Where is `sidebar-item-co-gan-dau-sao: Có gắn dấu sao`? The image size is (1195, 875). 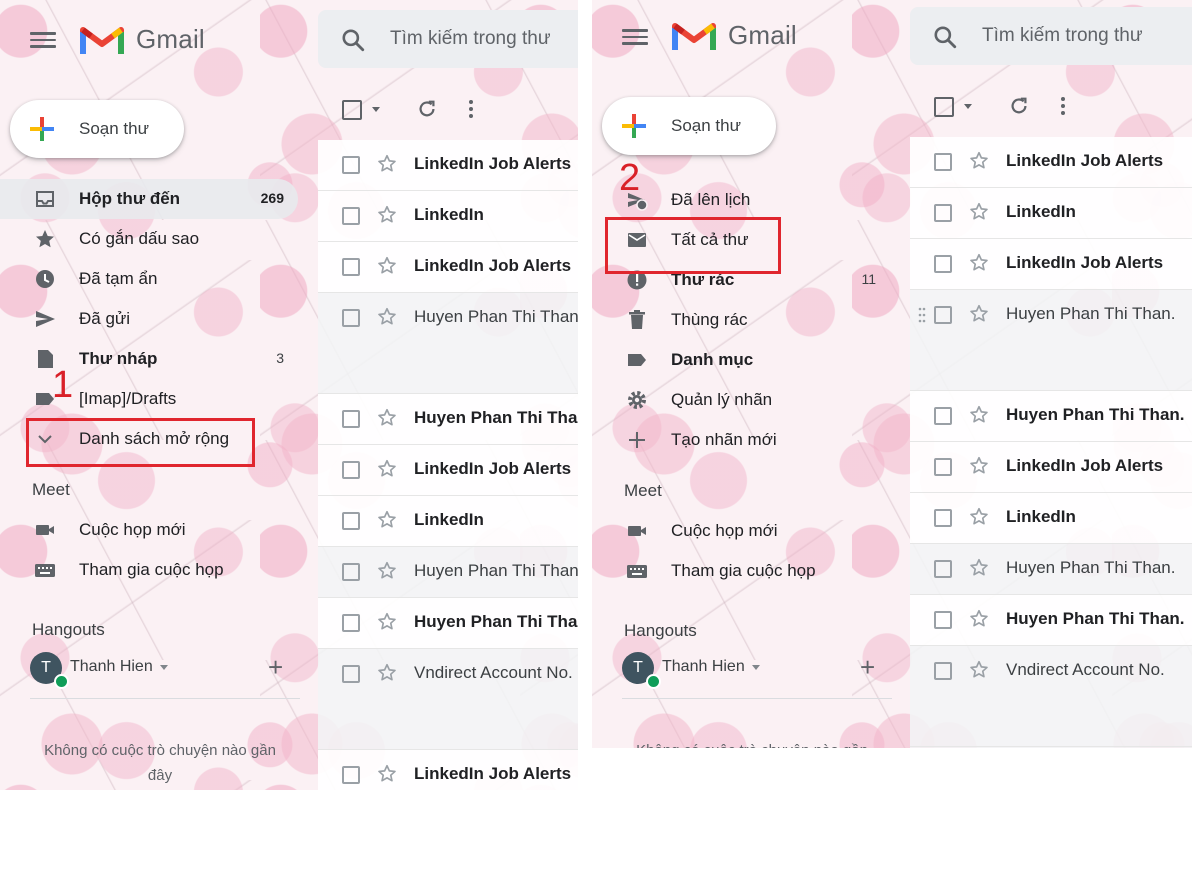
sidebar-item-co-gan-dau-sao: Có gắn dấu sao is located at coordinates (149, 239).